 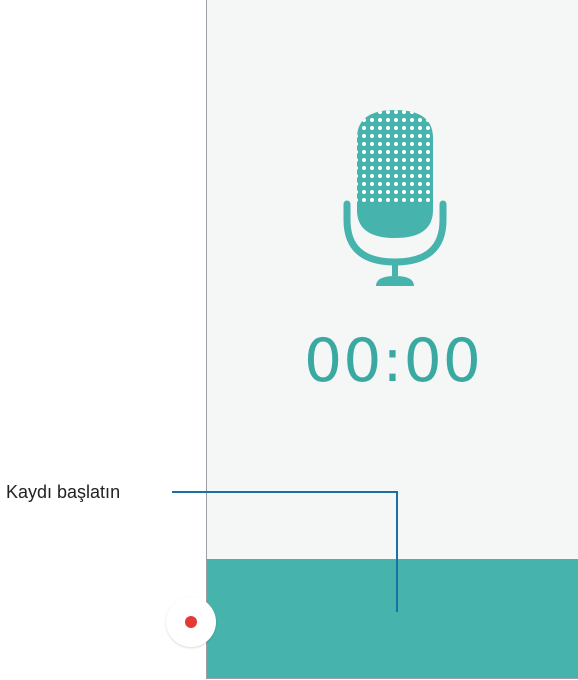 What do you see at coordinates (285, 551) in the screenshot?
I see `callout-leader-line` at bounding box center [285, 551].